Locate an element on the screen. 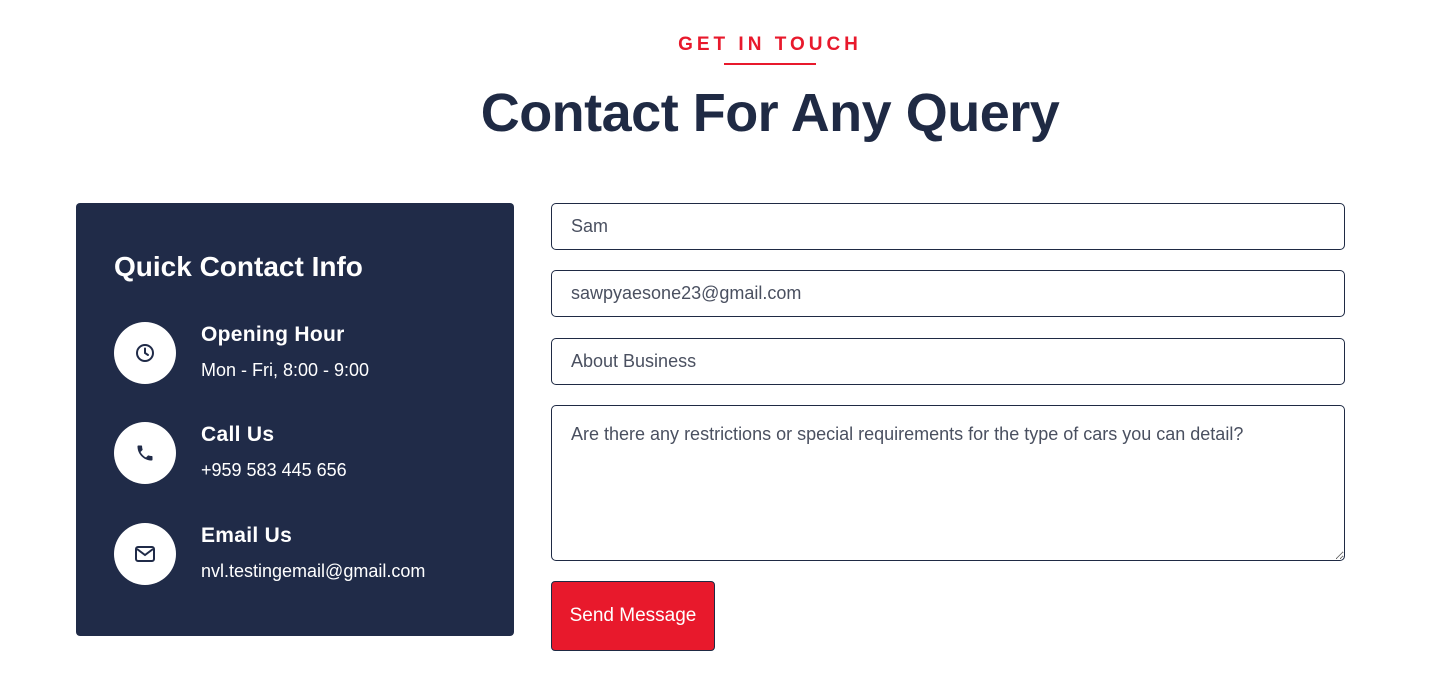  subject-field is located at coordinates (948, 361).